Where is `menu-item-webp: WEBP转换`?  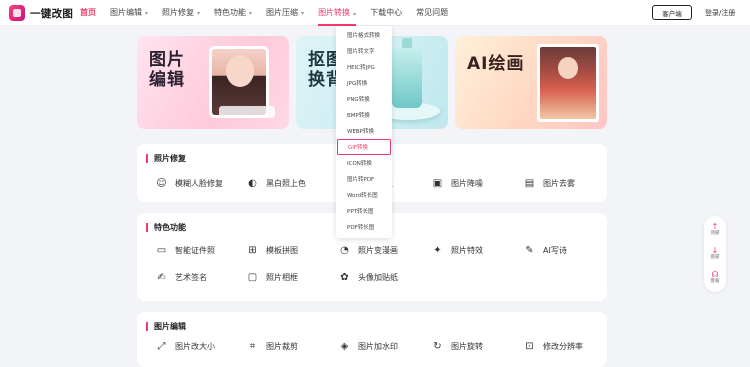
menu-item-webp: WEBP转换 is located at coordinates (364, 132).